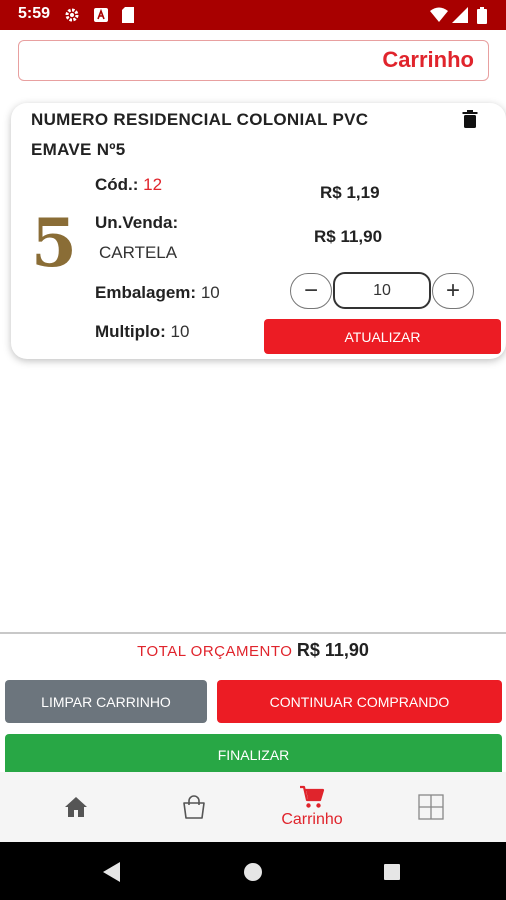 This screenshot has width=506, height=900. What do you see at coordinates (253, 60) in the screenshot?
I see `header-bar: Carrinho` at bounding box center [253, 60].